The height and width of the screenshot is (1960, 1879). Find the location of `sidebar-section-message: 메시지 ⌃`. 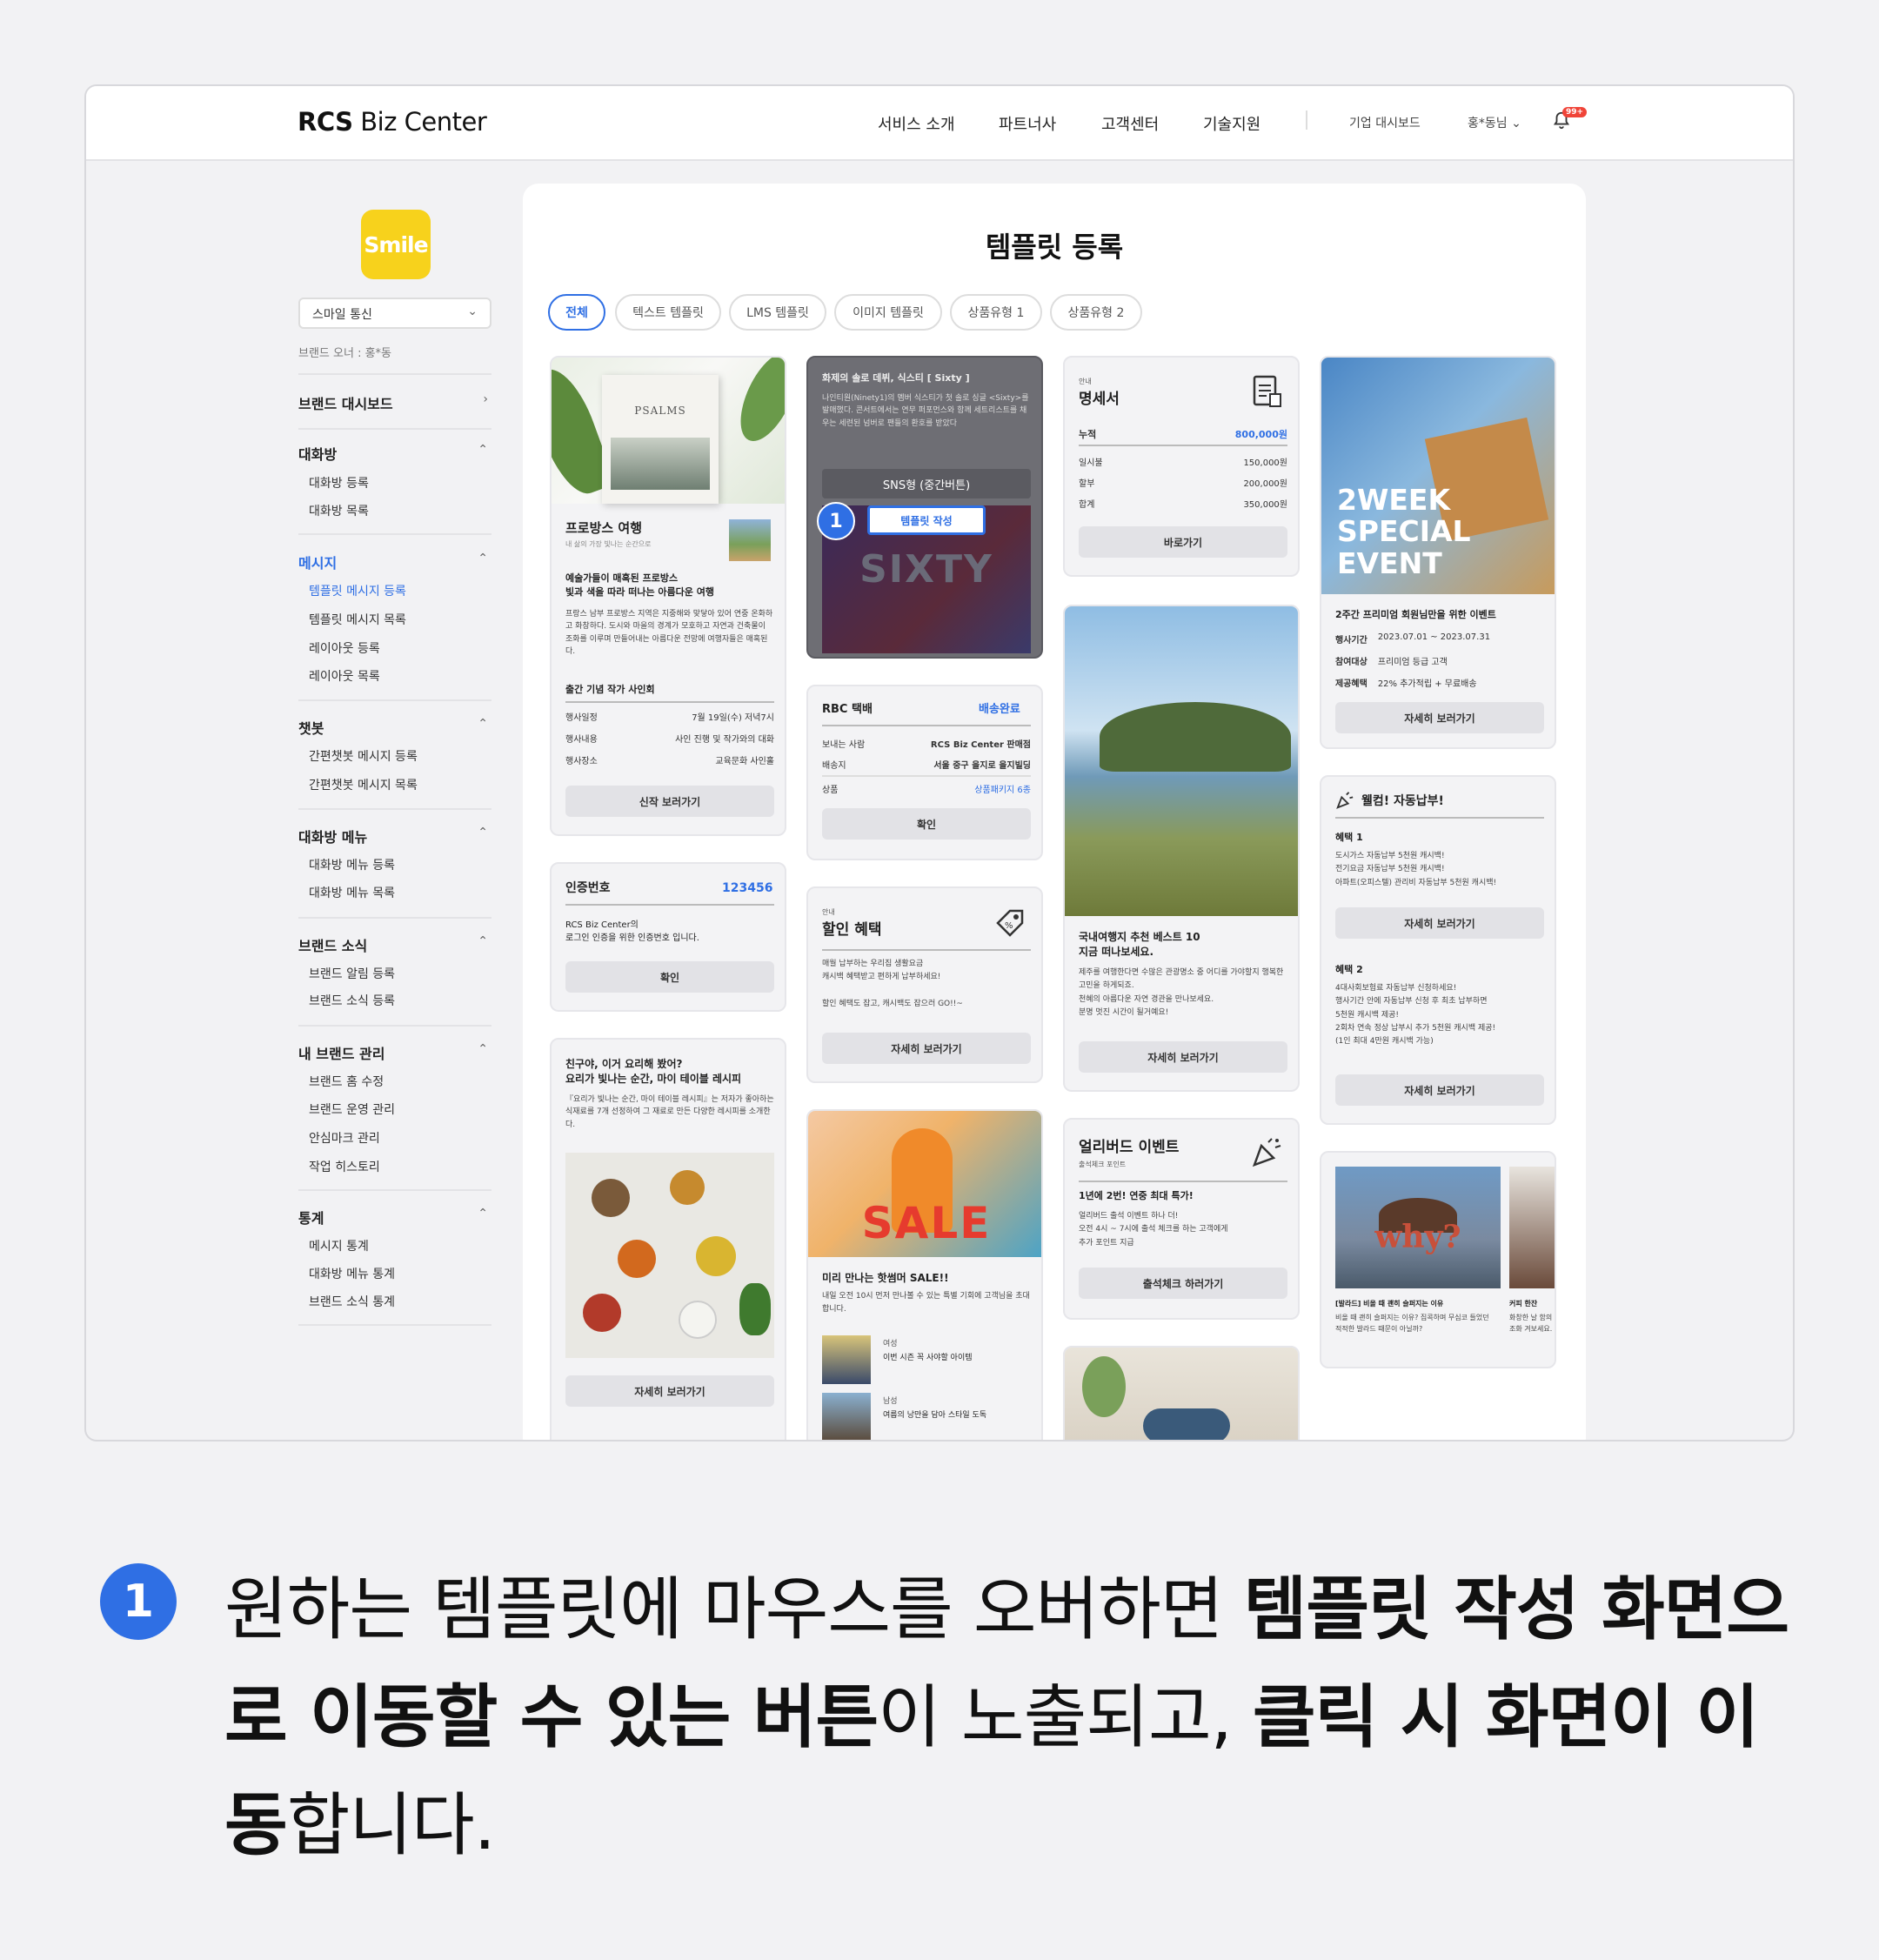

sidebar-section-message: 메시지 ⌃ is located at coordinates (394, 562).